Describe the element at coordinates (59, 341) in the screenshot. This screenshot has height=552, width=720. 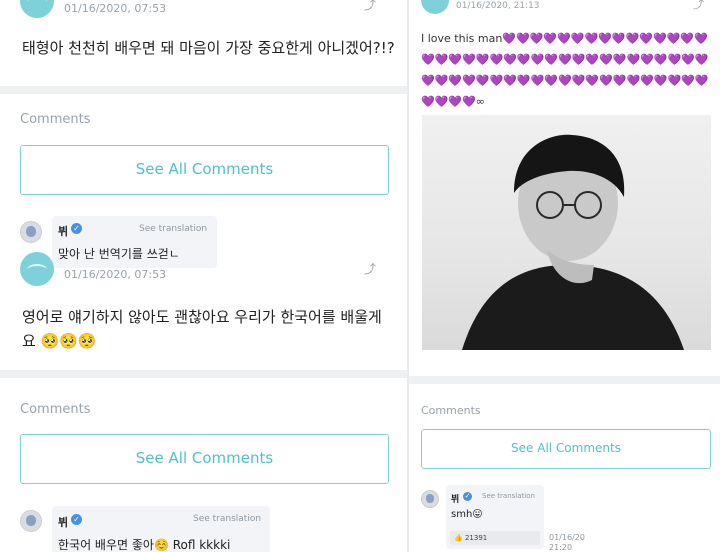
I see `post-text-line: 요 🥺🥺🥺` at that location.